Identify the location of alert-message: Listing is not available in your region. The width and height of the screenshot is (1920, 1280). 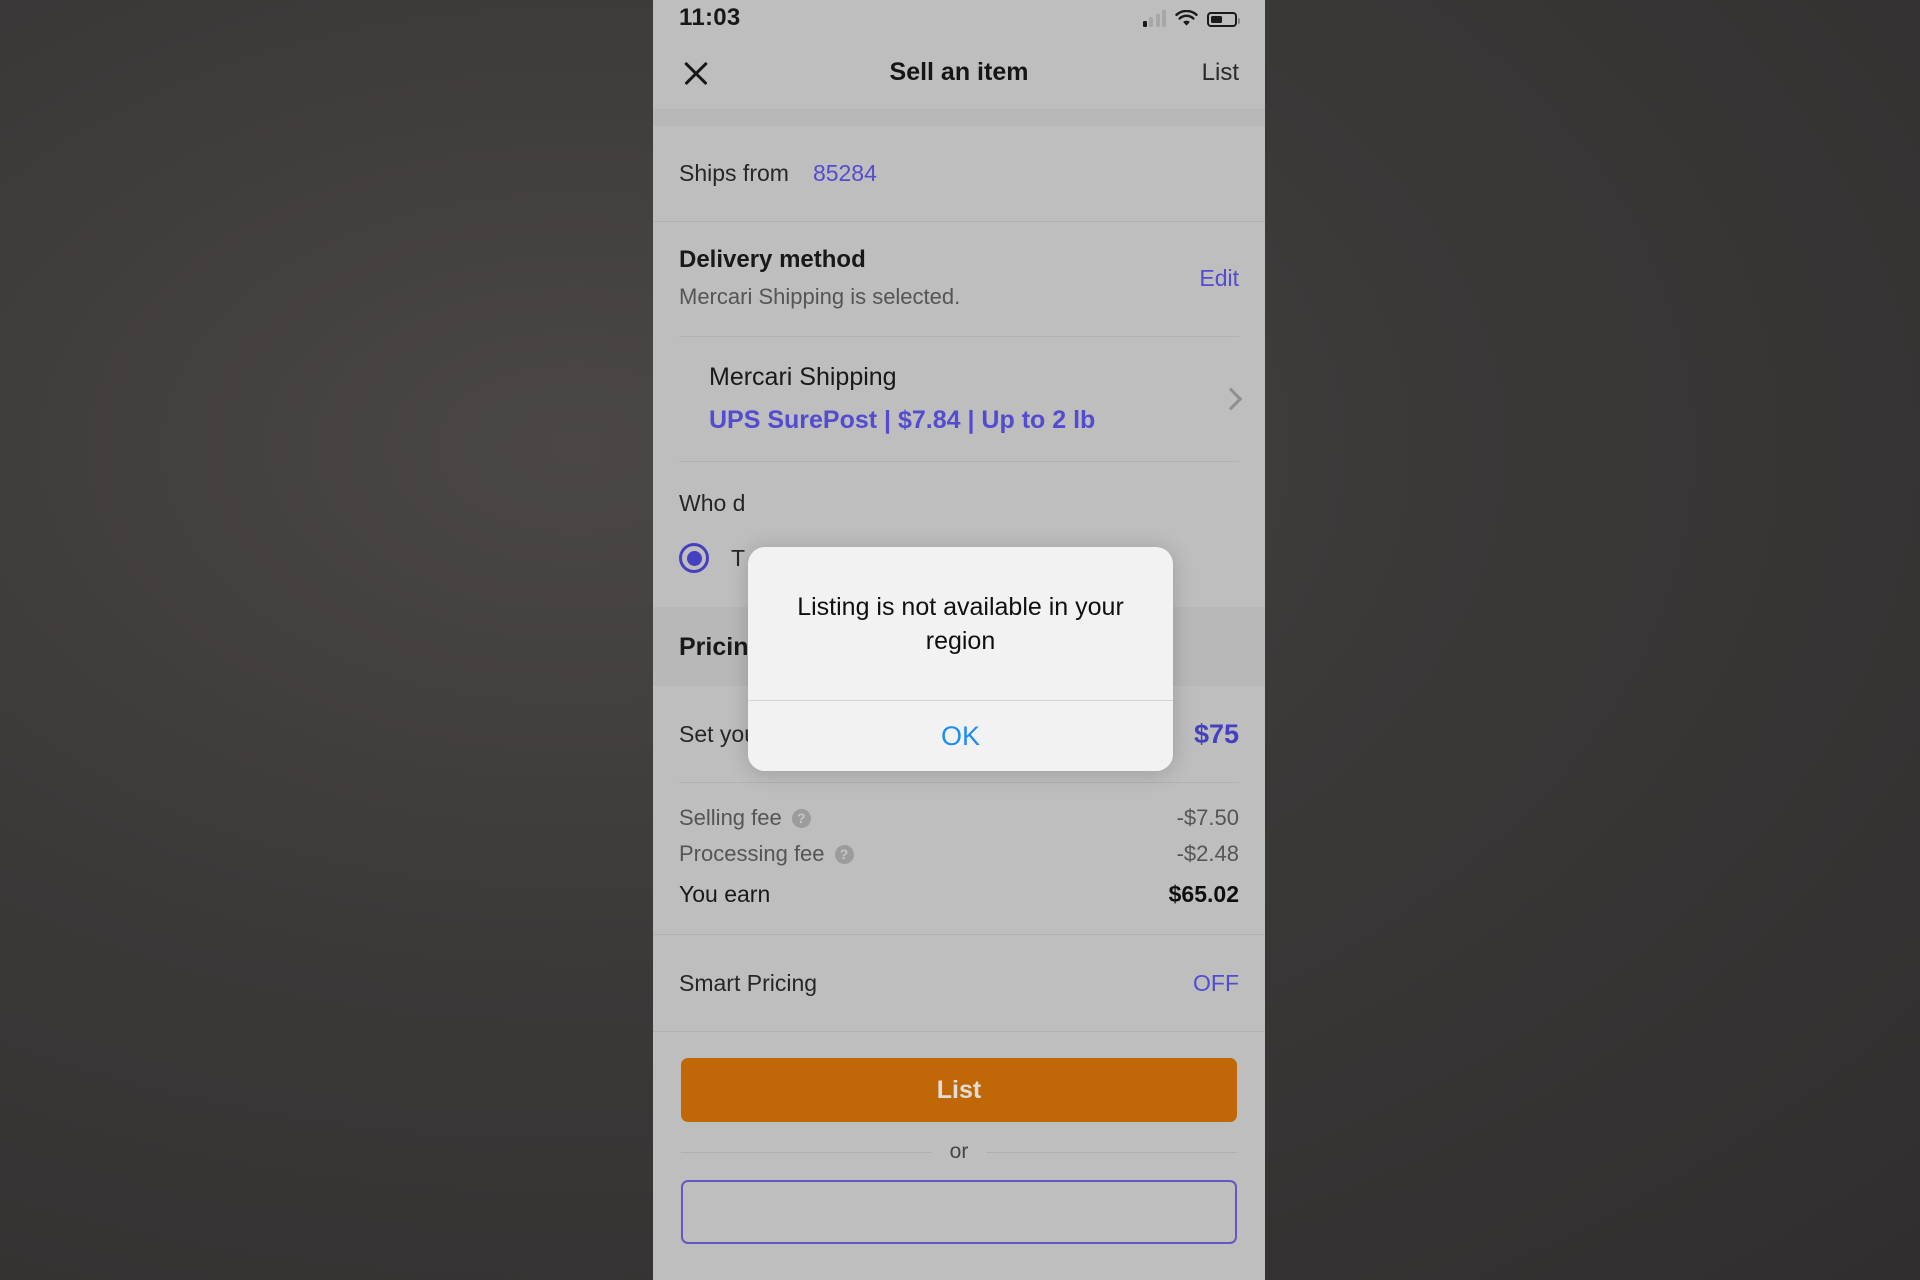
(960, 624).